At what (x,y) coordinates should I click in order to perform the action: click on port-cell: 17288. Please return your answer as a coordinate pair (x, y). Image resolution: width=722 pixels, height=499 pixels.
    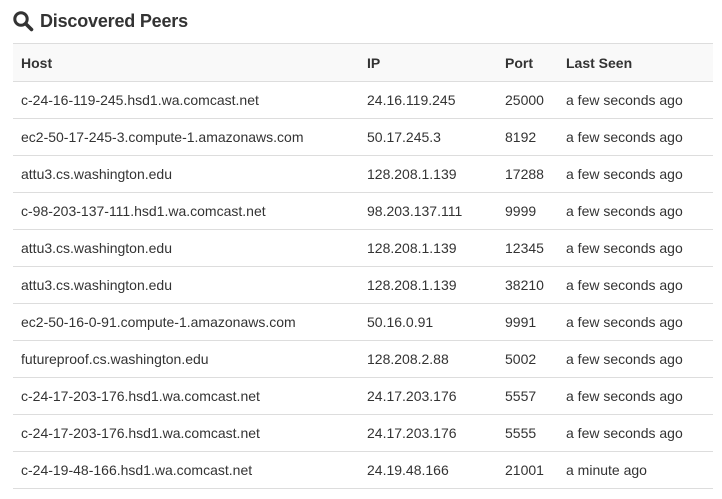
    Looking at the image, I should click on (527, 174).